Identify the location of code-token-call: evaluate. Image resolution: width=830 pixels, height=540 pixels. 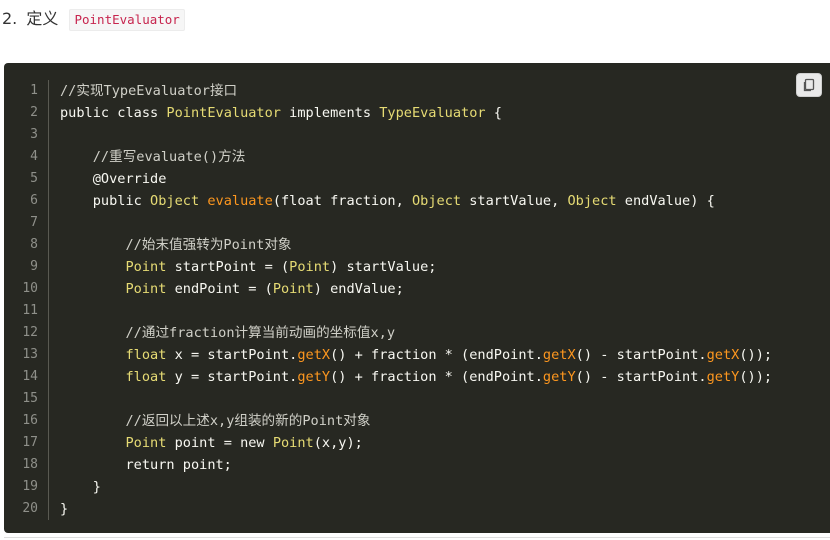
(240, 201).